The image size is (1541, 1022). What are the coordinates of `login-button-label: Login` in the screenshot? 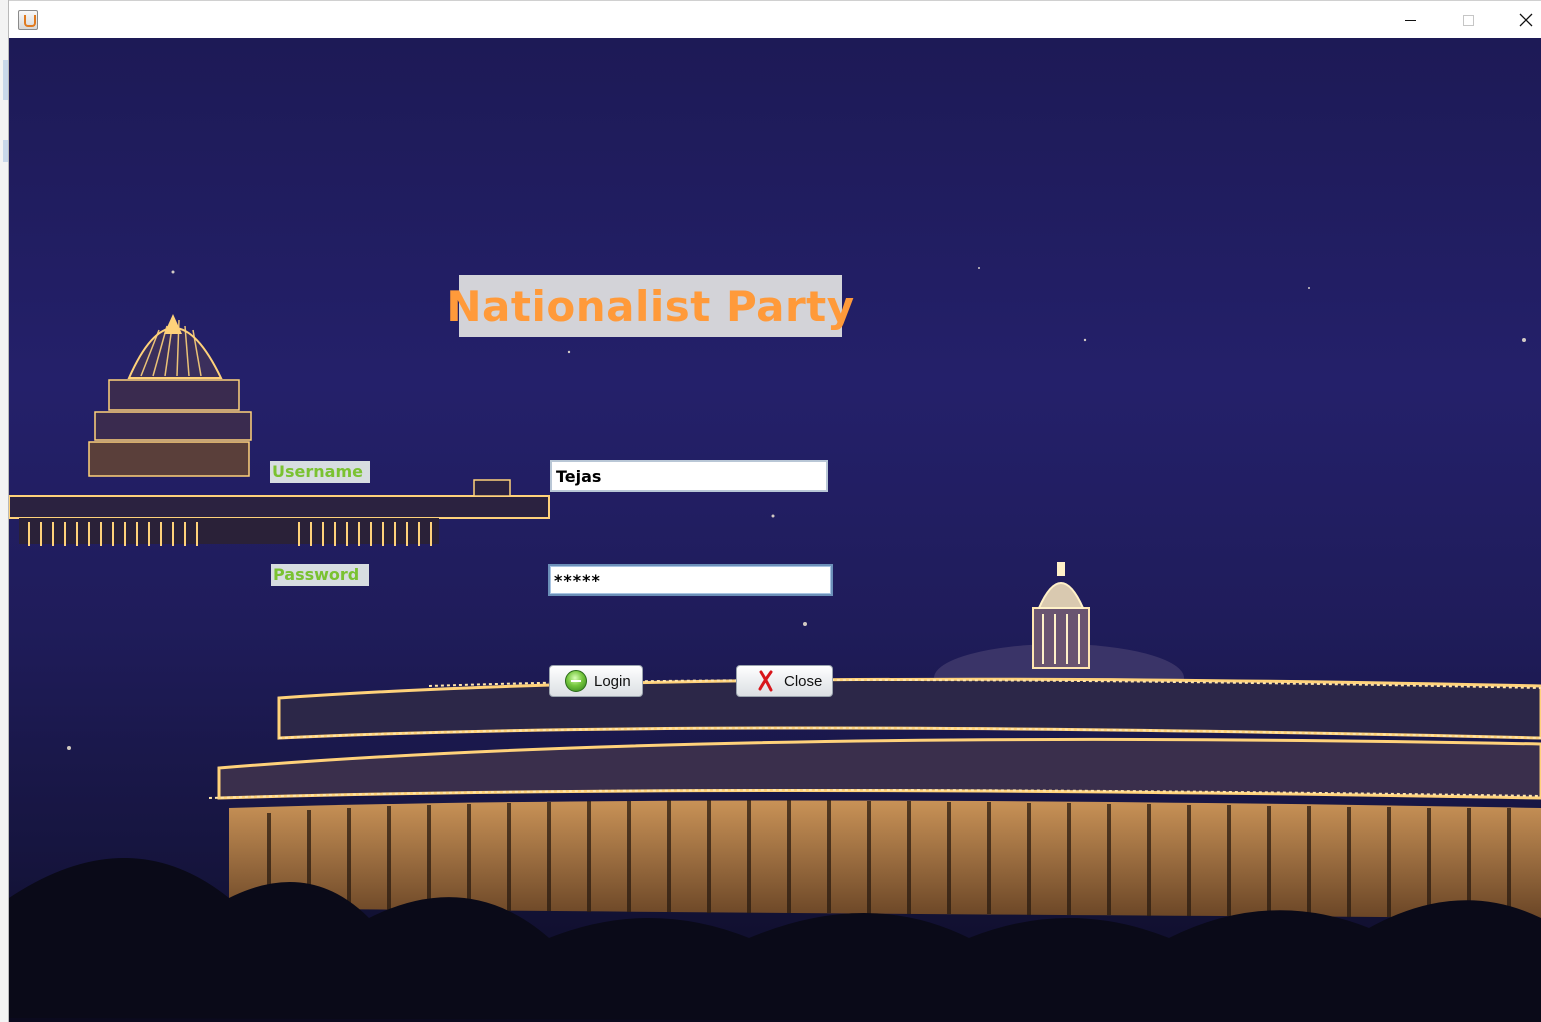 It's located at (612, 681).